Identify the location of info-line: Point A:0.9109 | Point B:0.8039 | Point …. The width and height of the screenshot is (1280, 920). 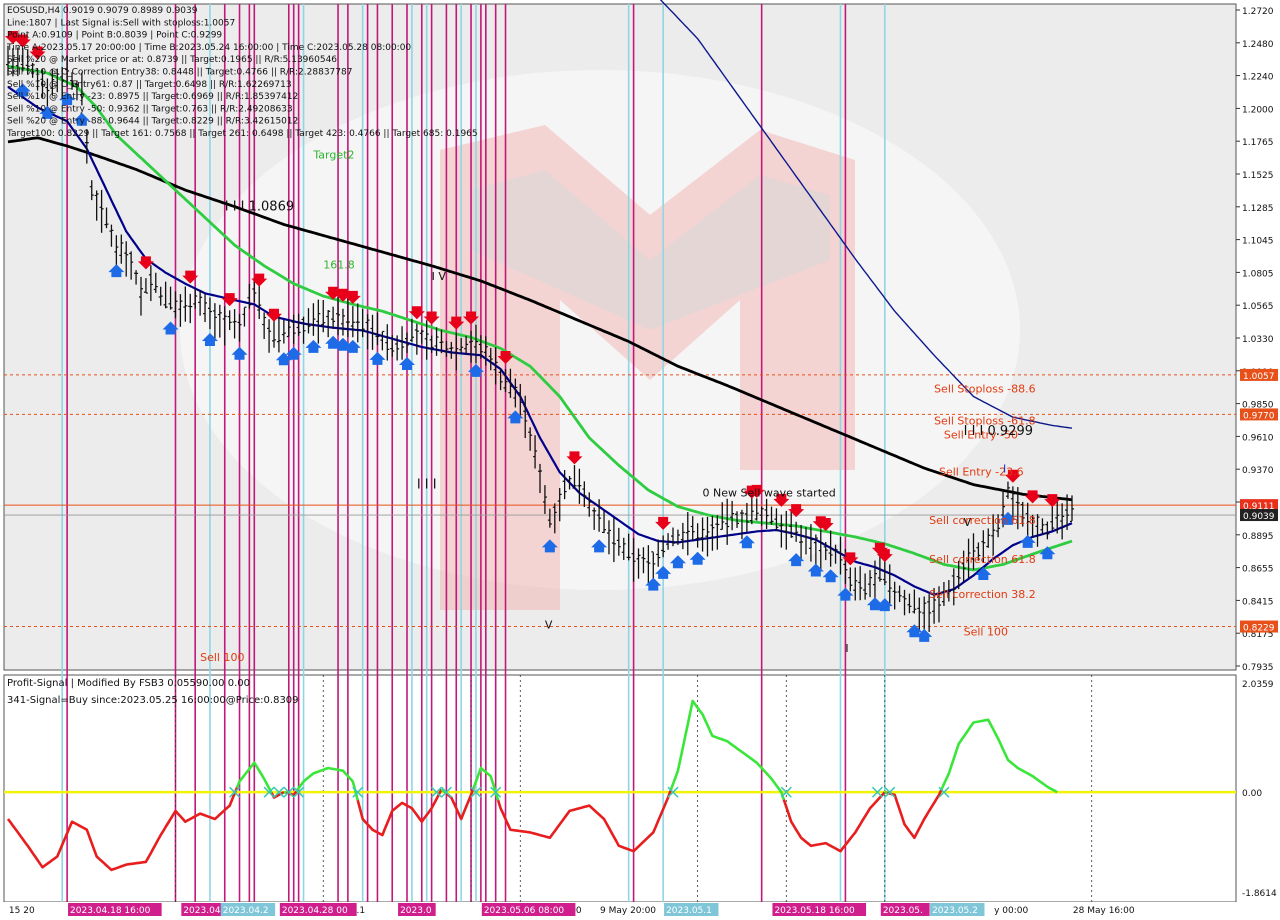
(114, 36).